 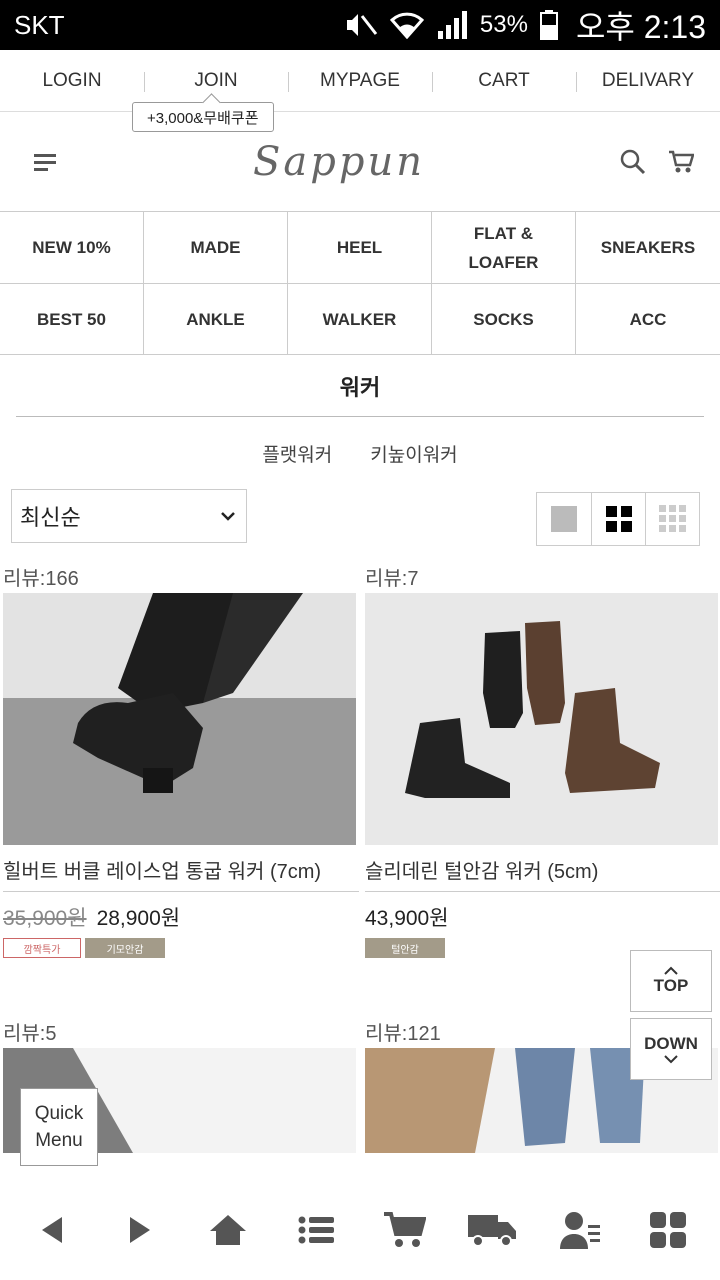 I want to click on clock: 오후 2:13, so click(x=640, y=27).